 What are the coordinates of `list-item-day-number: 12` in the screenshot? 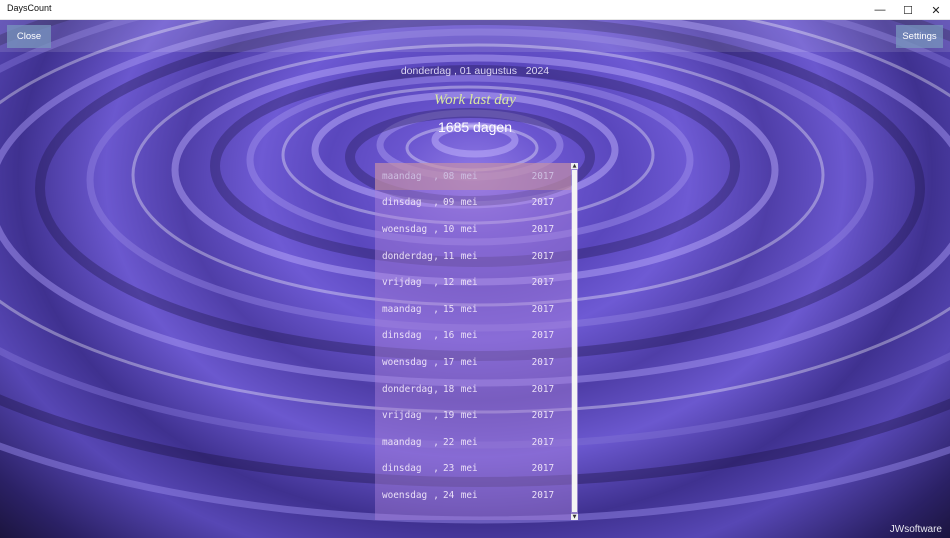 It's located at (449, 283).